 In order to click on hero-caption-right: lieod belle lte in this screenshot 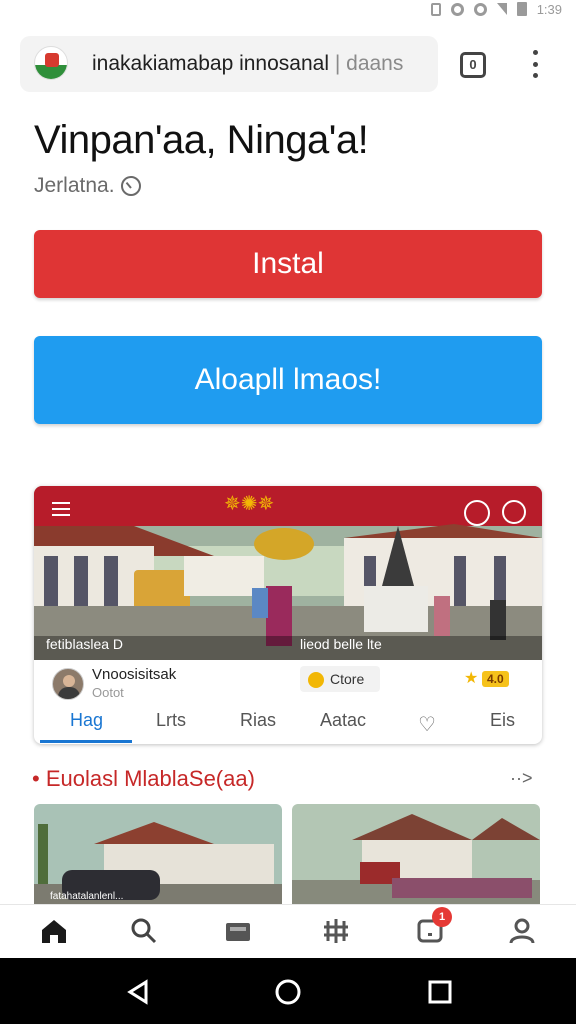, I will do `click(341, 644)`.